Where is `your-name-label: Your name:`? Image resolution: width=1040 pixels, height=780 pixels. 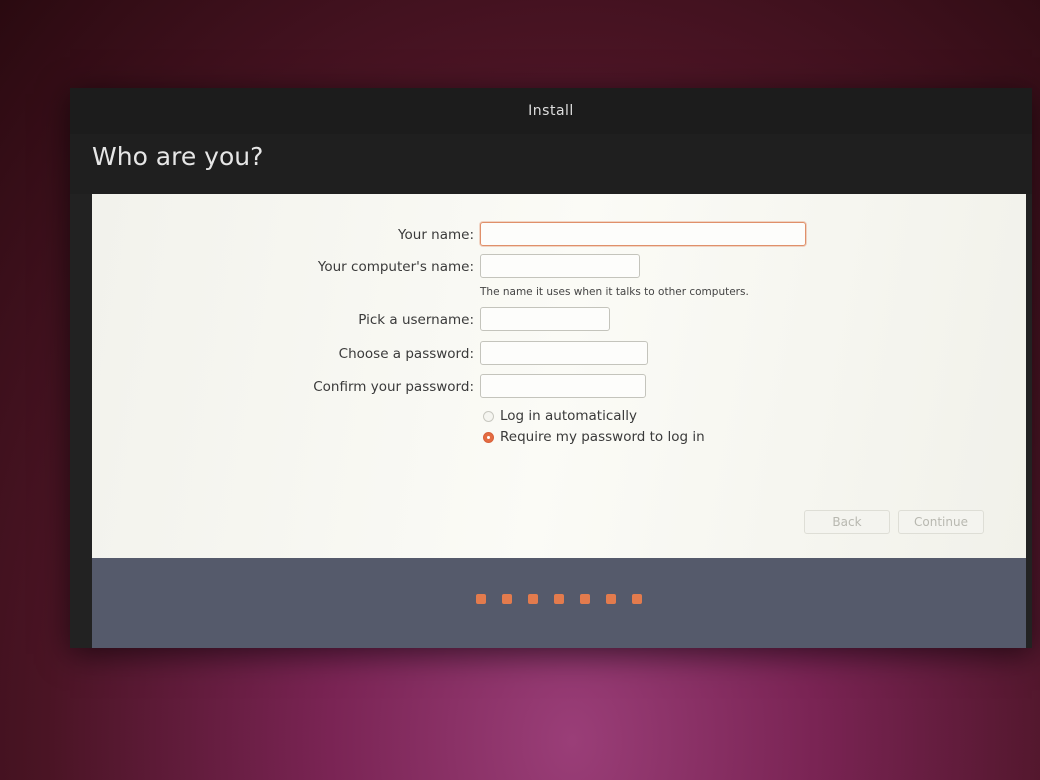
your-name-label: Your name: is located at coordinates (436, 235).